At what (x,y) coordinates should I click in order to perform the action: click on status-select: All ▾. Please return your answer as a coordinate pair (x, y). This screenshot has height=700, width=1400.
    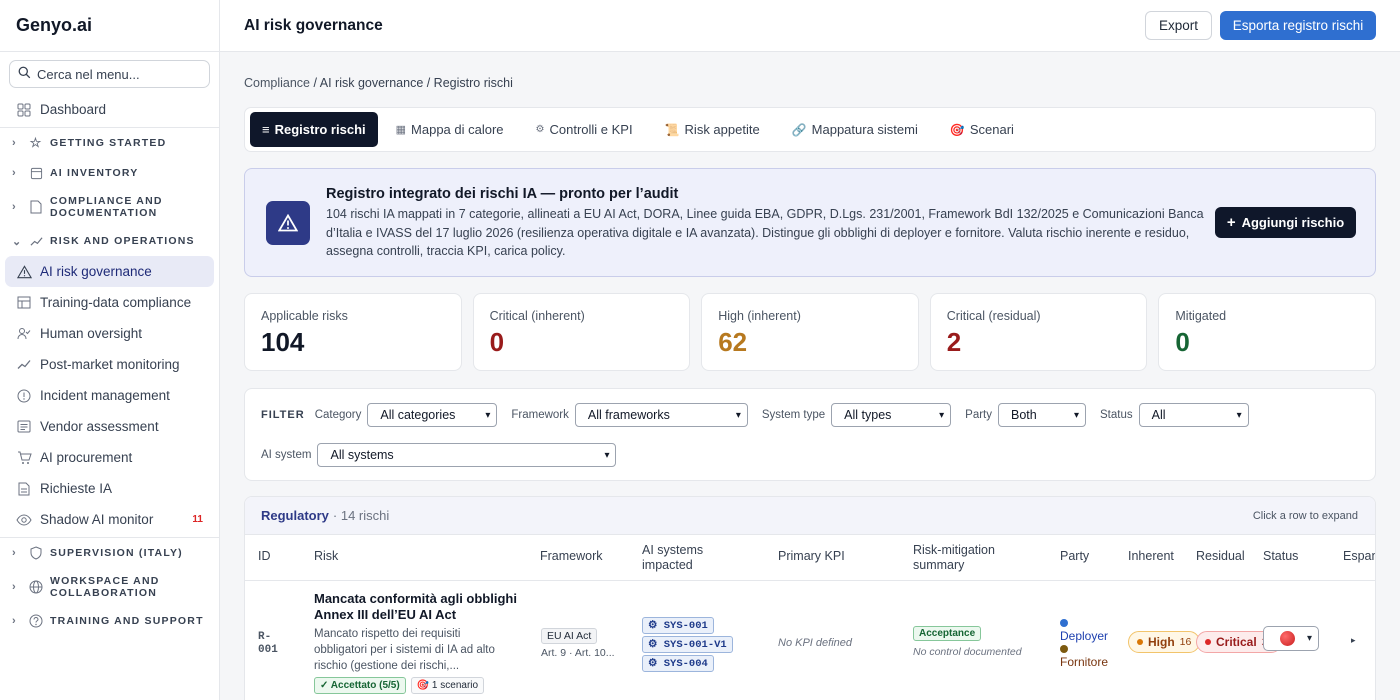
    Looking at the image, I should click on (1193, 415).